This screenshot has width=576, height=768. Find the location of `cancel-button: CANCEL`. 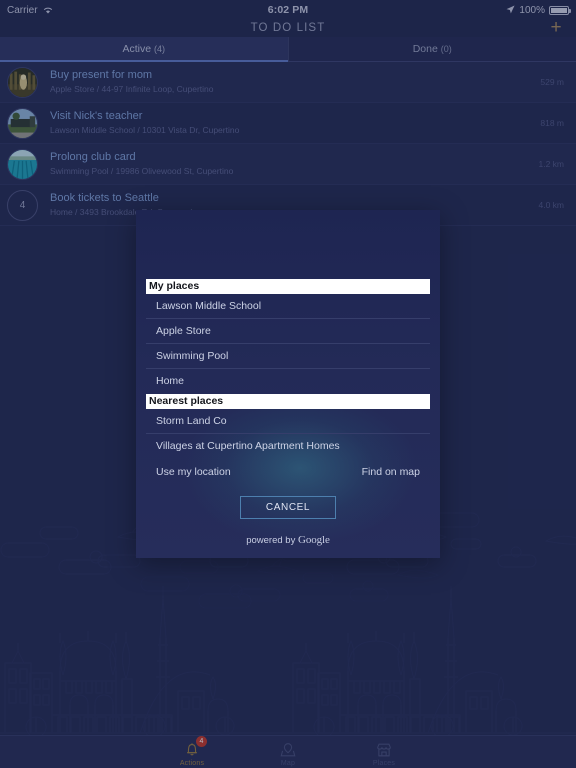

cancel-button: CANCEL is located at coordinates (288, 507).